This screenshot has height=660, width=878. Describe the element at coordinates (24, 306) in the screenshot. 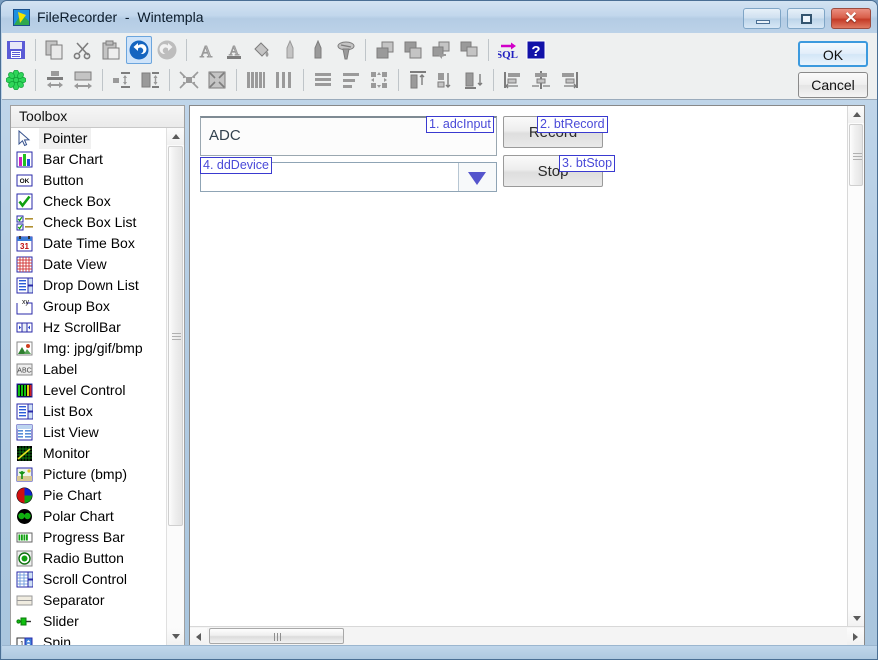

I see `group-box-icon: xy` at that location.